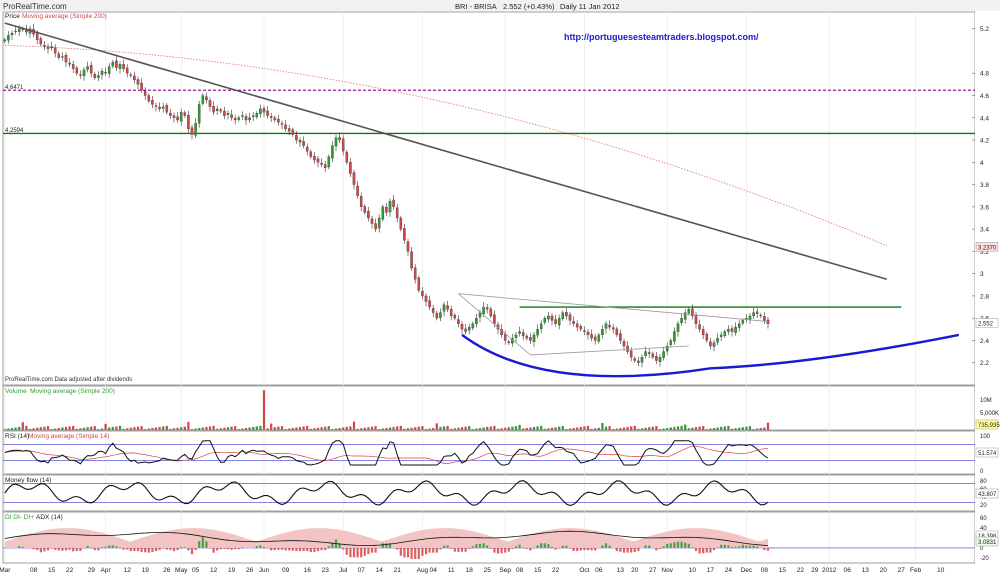 This screenshot has height=580, width=1000. What do you see at coordinates (380, 570) in the screenshot?
I see `x-tick-label: 14` at bounding box center [380, 570].